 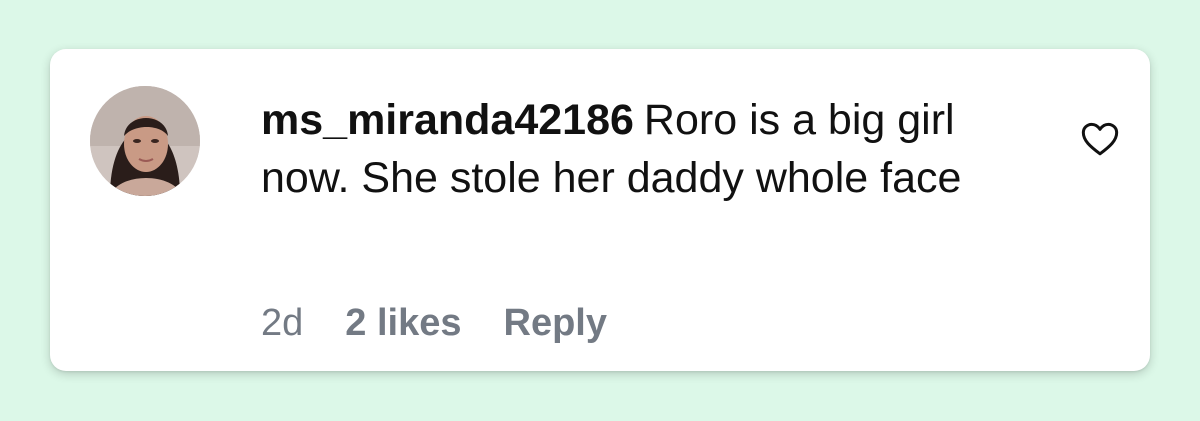 I want to click on avatar-photo, so click(x=145, y=141).